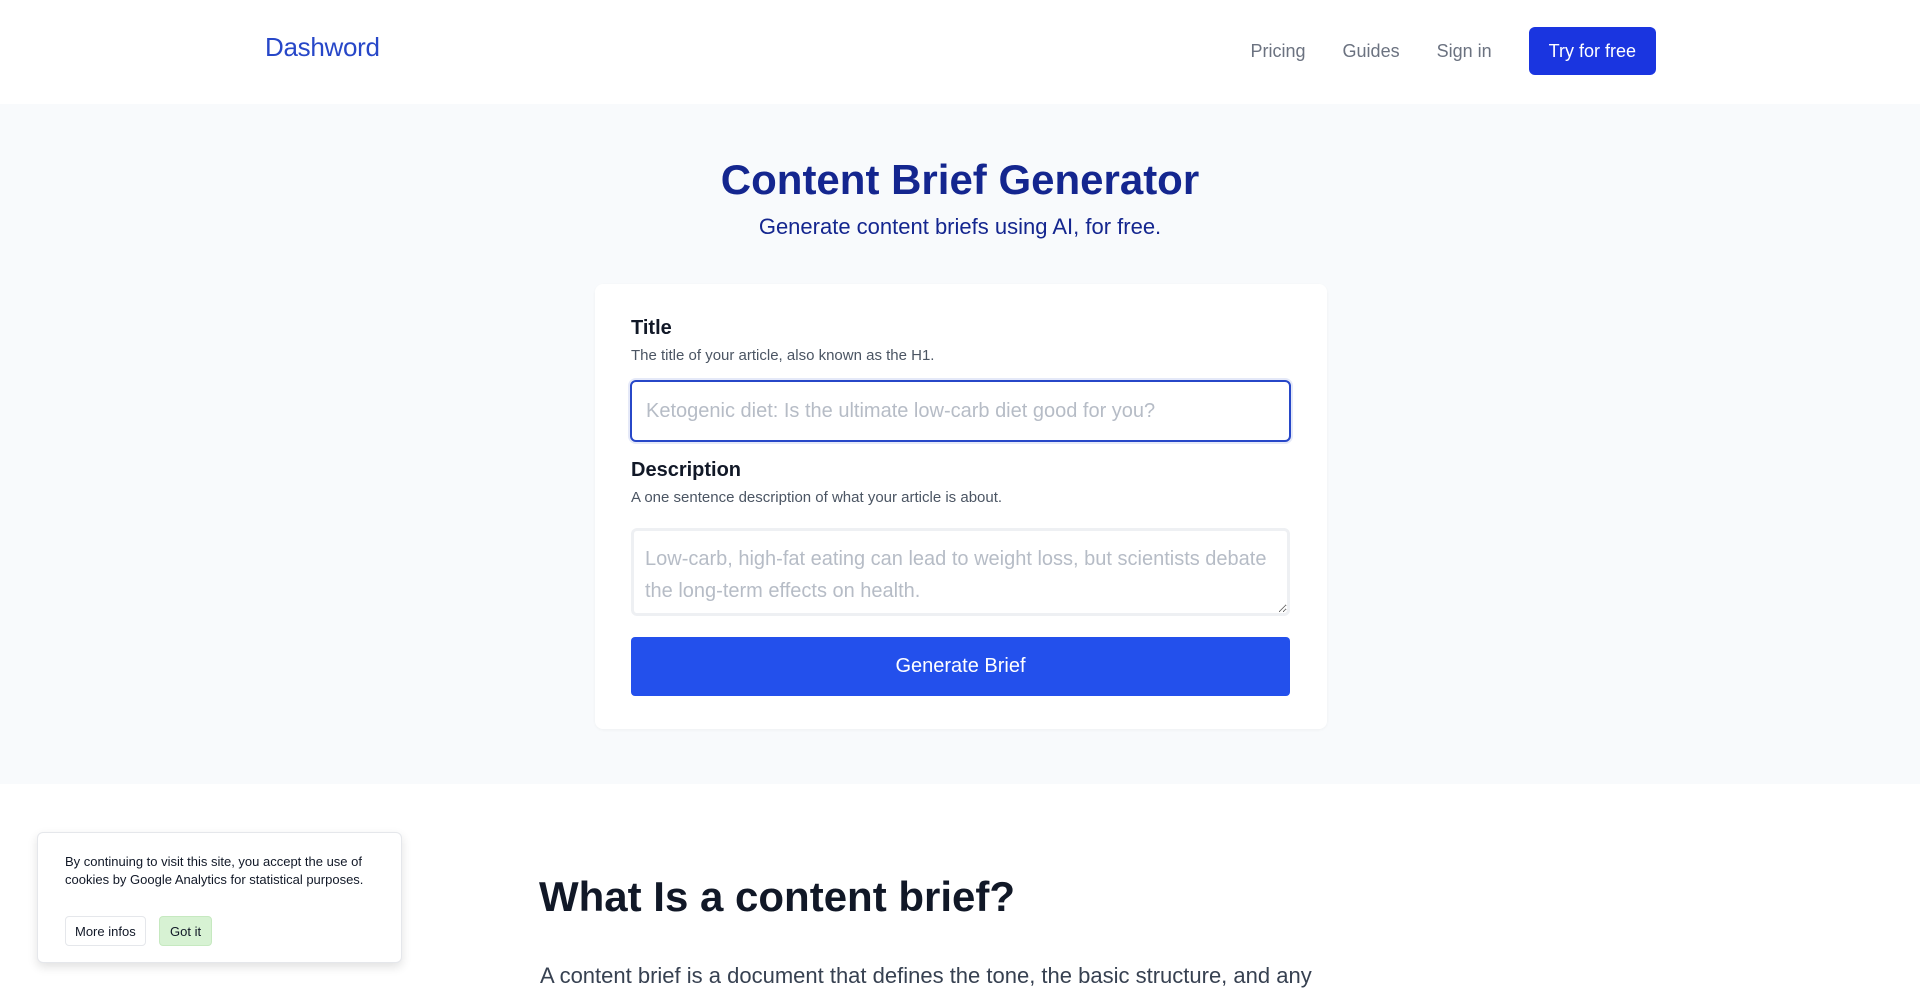  I want to click on title-input, so click(960, 411).